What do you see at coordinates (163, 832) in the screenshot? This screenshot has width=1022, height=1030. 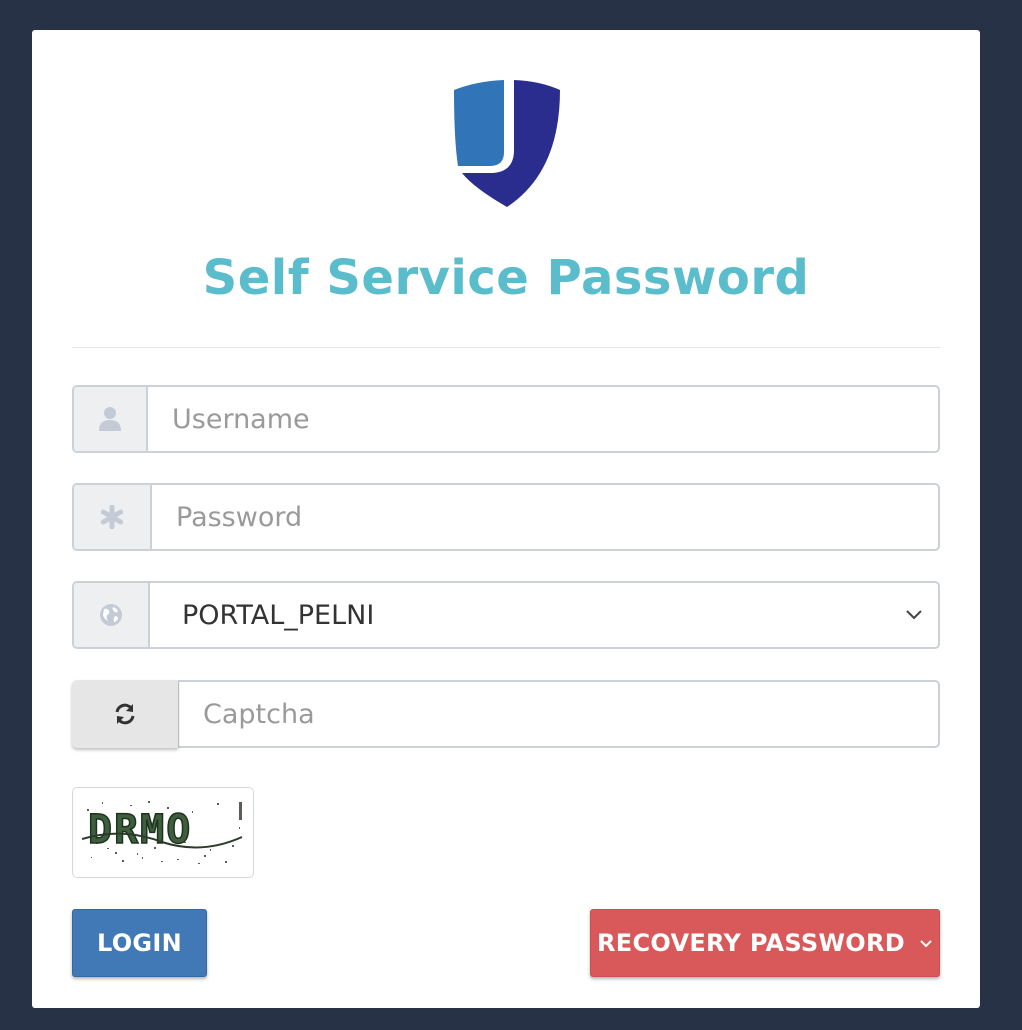 I see `captcha-image: DRMO` at bounding box center [163, 832].